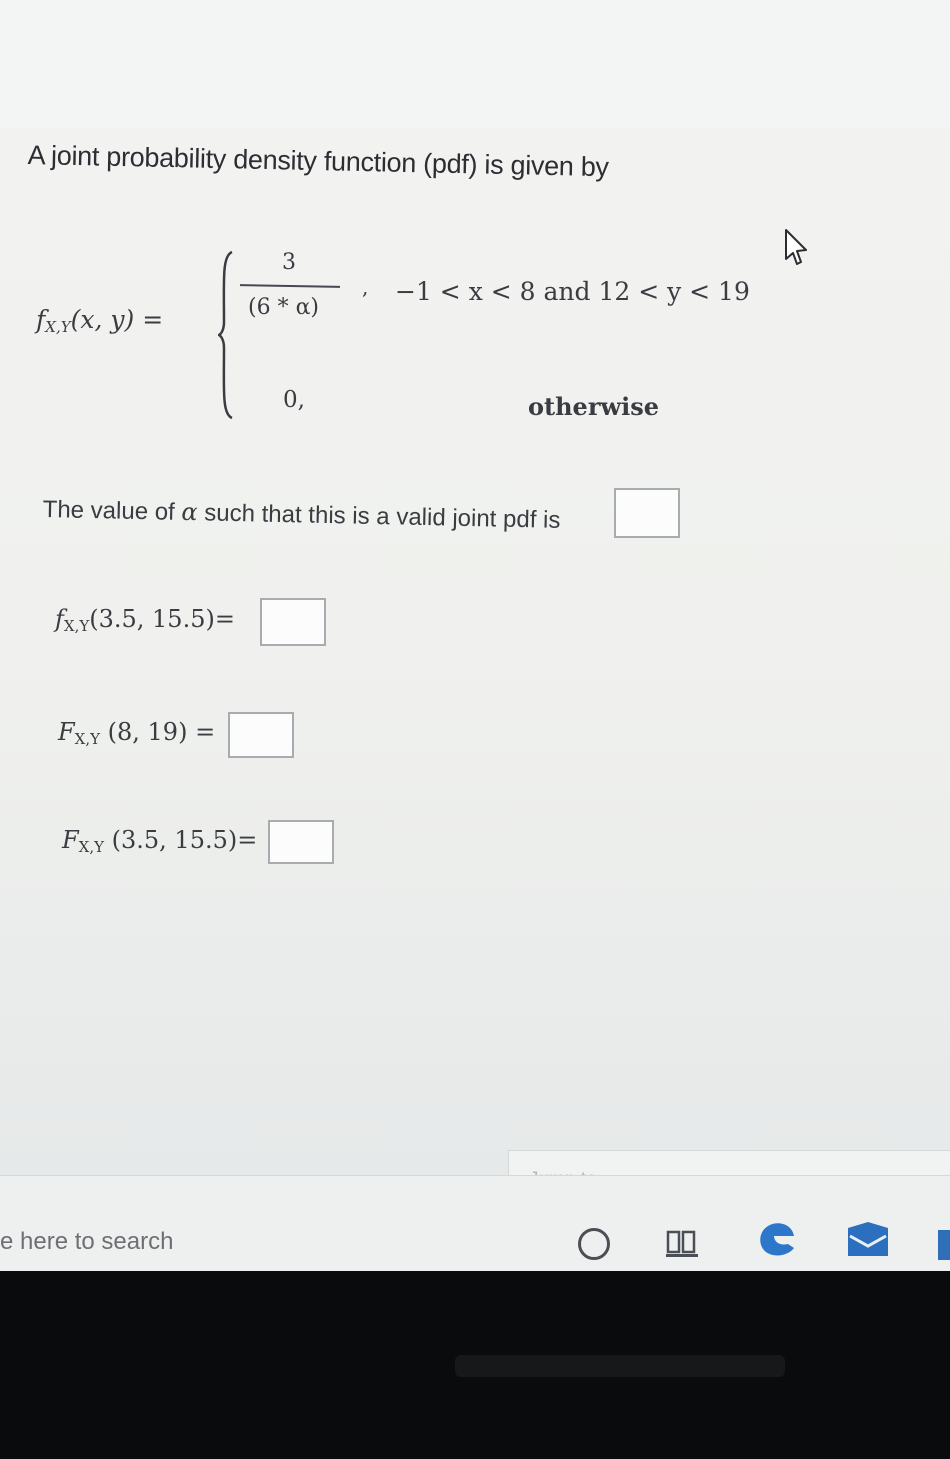  Describe the element at coordinates (86, 1242) in the screenshot. I see `taskbar-search-input: e here to search` at that location.